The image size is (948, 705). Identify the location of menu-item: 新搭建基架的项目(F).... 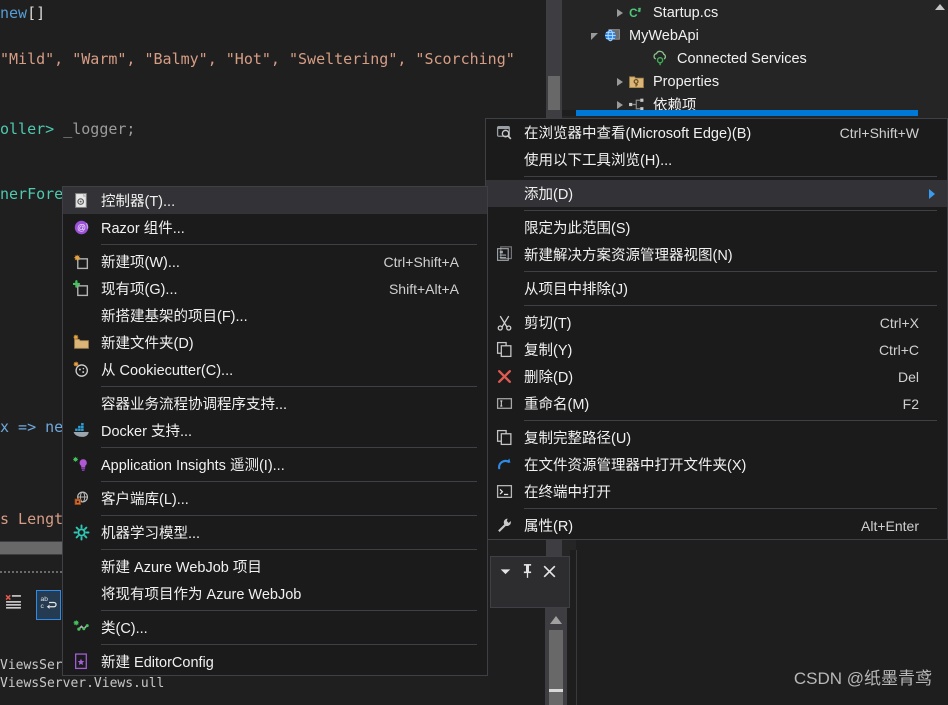
(275, 315).